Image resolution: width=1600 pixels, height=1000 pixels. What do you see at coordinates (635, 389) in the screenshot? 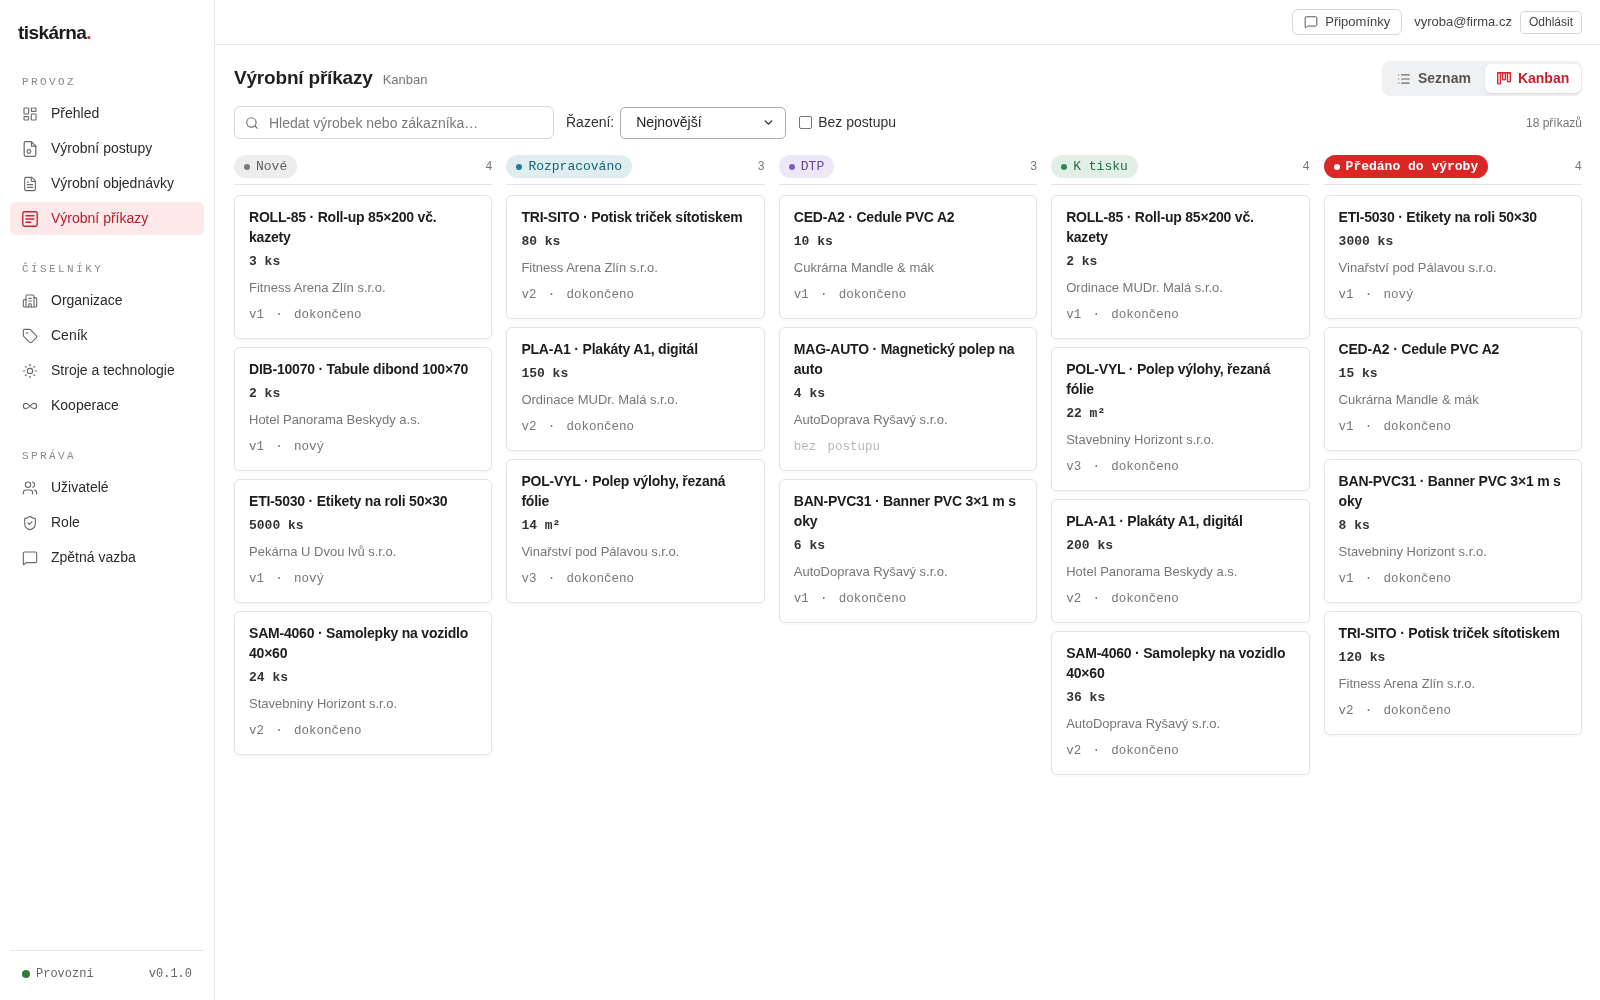
I see `order-card: PLA-A1 · Plakáty A1, digitál 150 ks Ordinace MUDr. Malá s.r.o. v2 · dokončeno` at bounding box center [635, 389].